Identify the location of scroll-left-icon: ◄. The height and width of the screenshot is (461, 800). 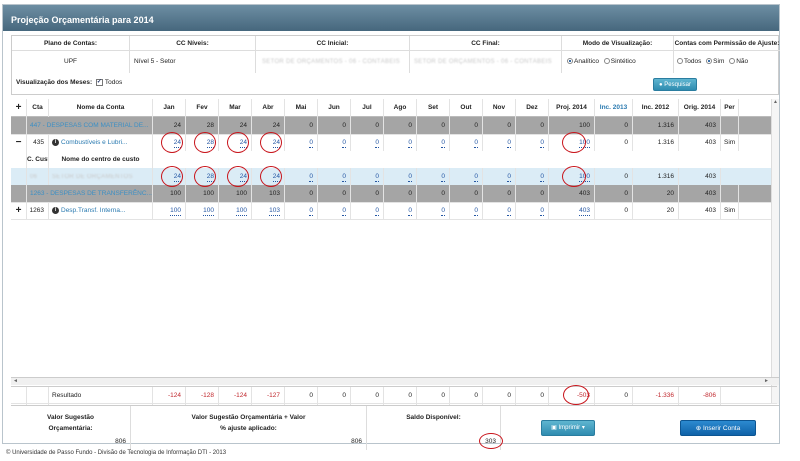
(15, 381).